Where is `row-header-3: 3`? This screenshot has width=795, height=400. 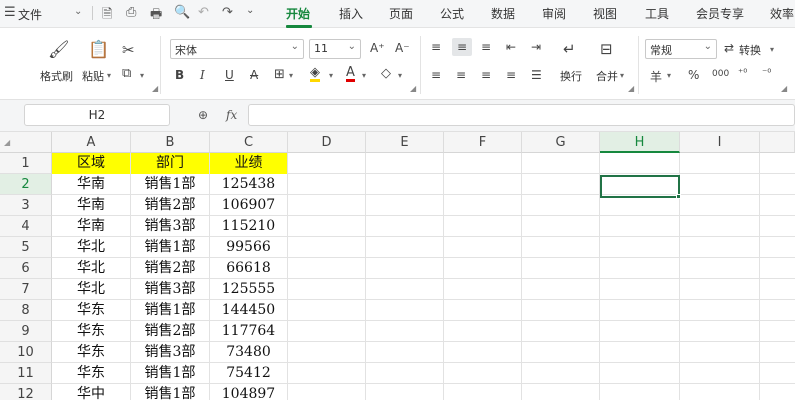 row-header-3: 3 is located at coordinates (26, 205).